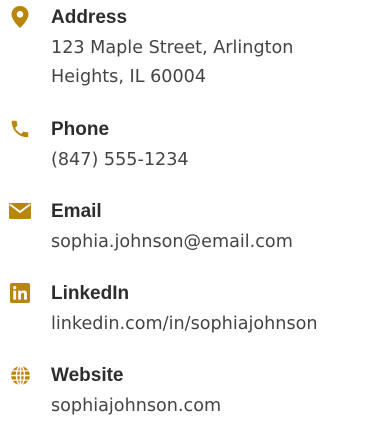  Describe the element at coordinates (87, 375) in the screenshot. I see `website-label: Website` at that location.